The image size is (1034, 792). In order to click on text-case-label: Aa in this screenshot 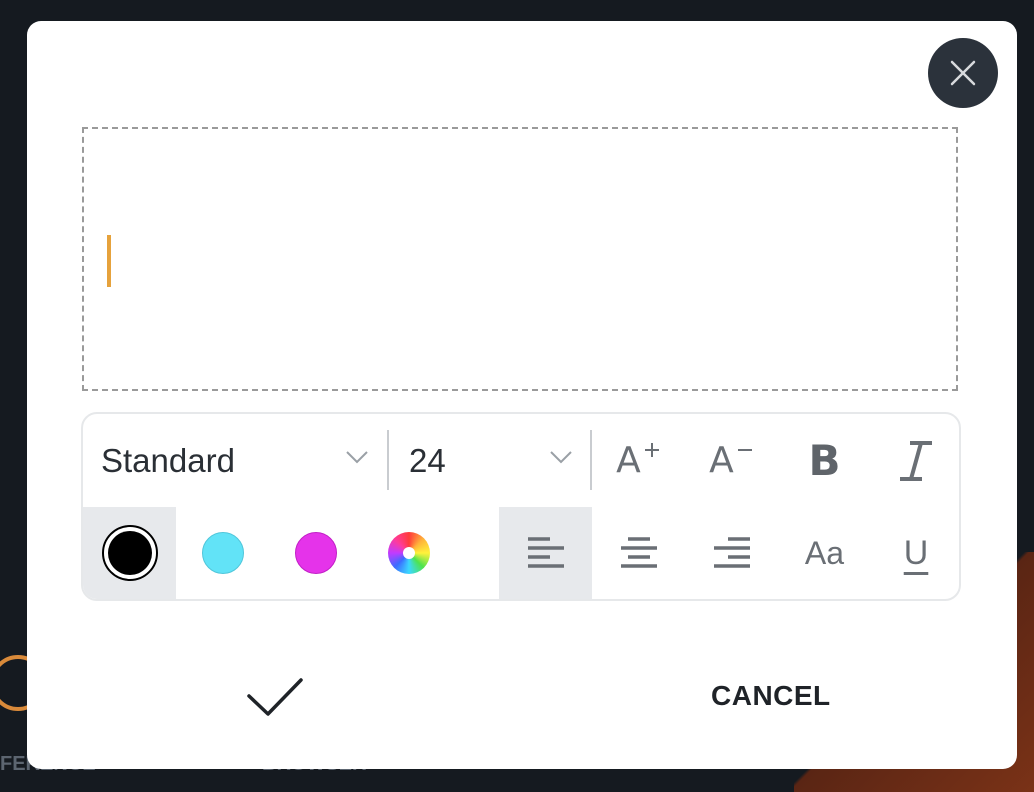, I will do `click(824, 552)`.